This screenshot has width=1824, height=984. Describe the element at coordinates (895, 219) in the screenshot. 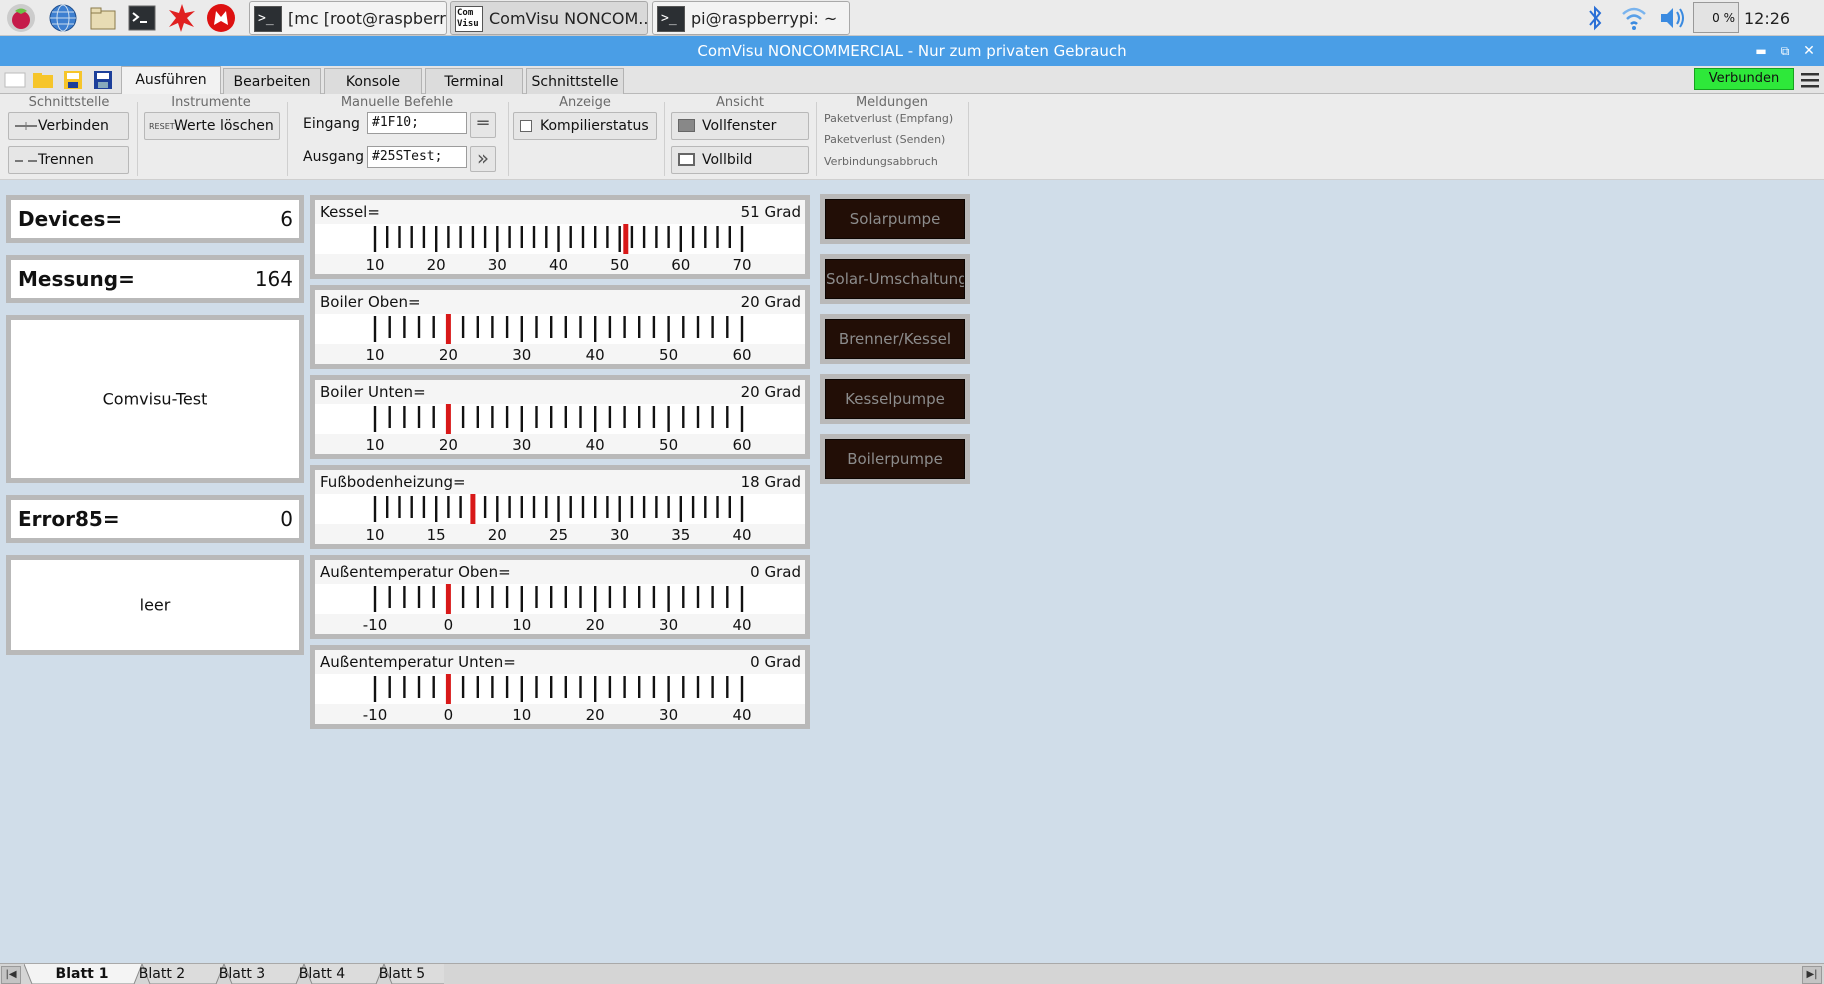

I see `solarpumpe-button: Solarpumpe` at that location.